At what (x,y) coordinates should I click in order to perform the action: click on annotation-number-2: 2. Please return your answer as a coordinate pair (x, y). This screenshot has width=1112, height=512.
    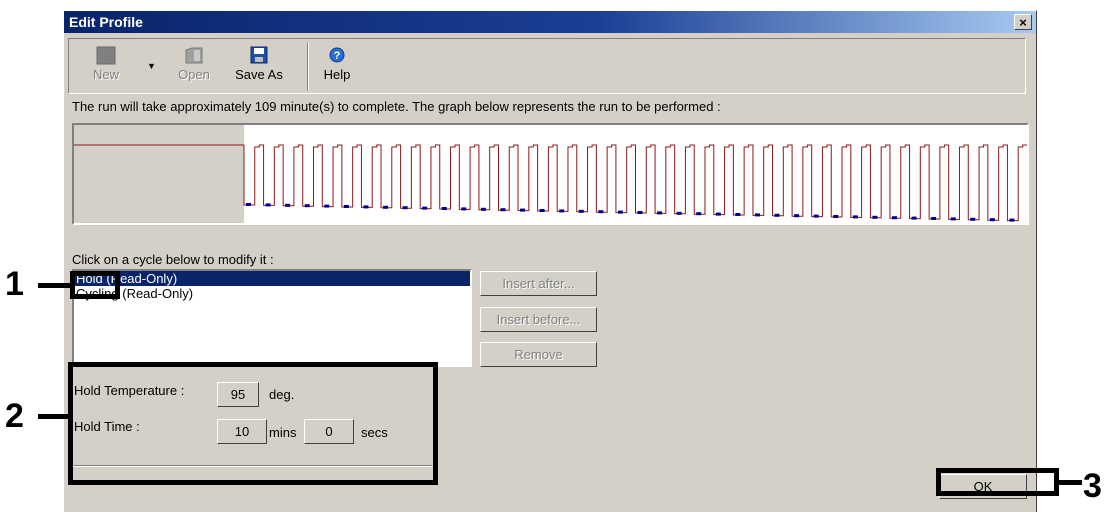
    Looking at the image, I should click on (14, 416).